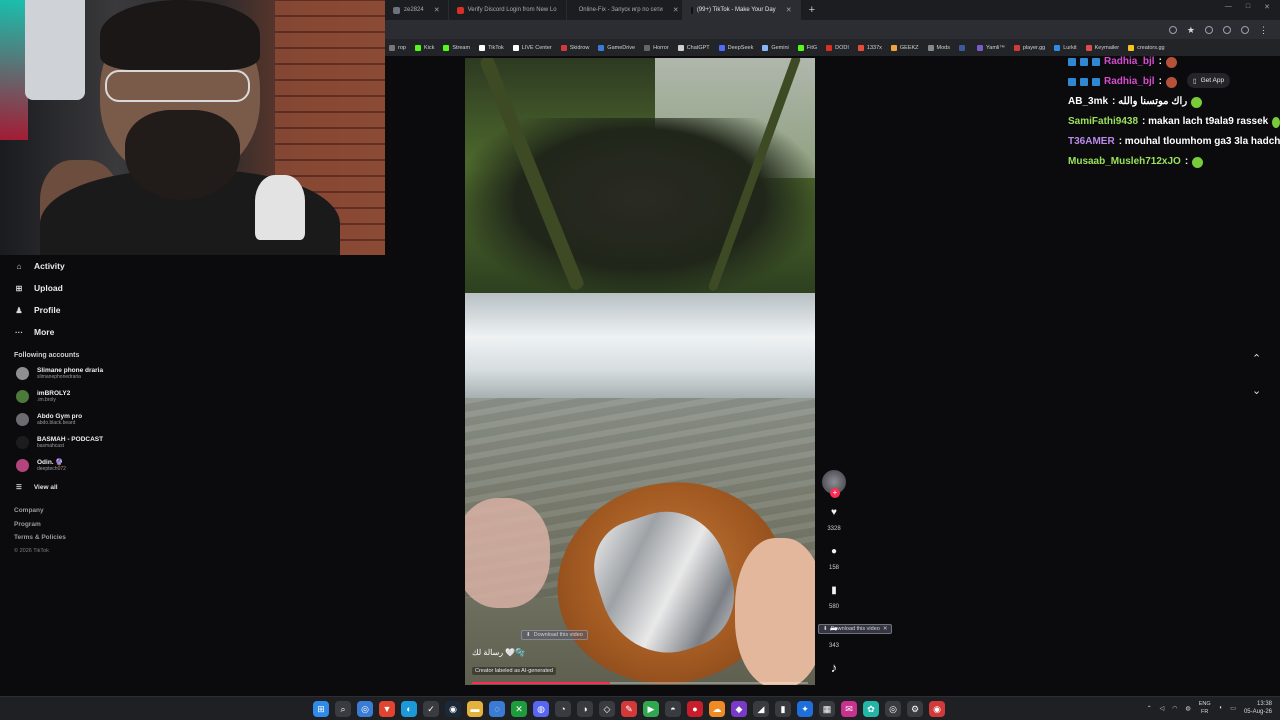 Image resolution: width=1280 pixels, height=720 pixels. I want to click on bookmark-item: 1337x, so click(869, 47).